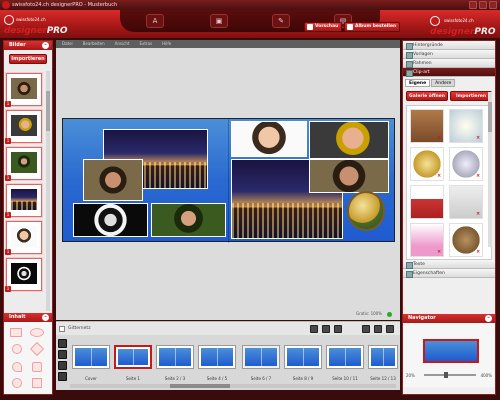 The height and width of the screenshot is (400, 500). I want to click on statue-clipart: ×, so click(466, 202).